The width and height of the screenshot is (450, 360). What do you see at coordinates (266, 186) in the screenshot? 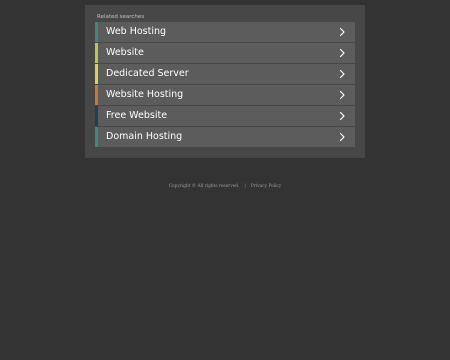
I see `privacy-policy-link: Privacy Policy` at bounding box center [266, 186].